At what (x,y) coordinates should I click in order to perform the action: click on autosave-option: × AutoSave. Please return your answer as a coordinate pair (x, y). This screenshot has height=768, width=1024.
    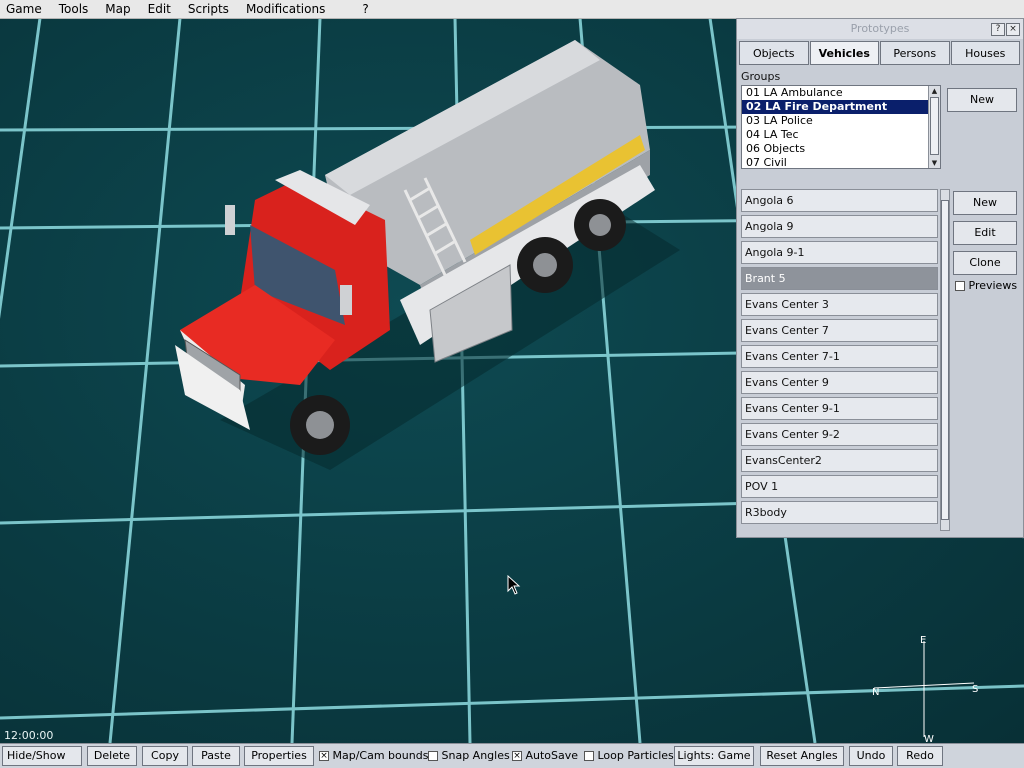
    Looking at the image, I should click on (545, 756).